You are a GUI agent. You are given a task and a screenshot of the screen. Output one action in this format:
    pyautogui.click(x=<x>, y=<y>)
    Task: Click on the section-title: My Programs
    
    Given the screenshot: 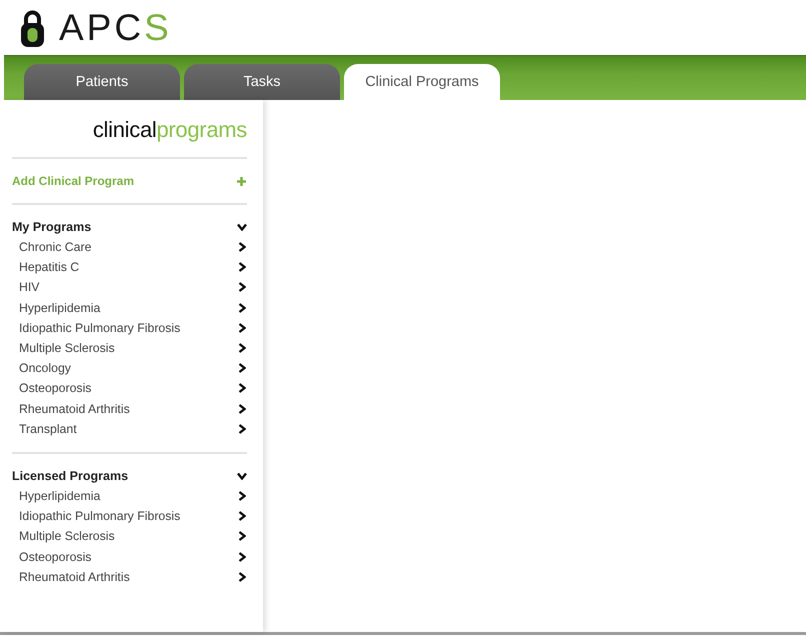 What is the action you would take?
    pyautogui.click(x=52, y=227)
    